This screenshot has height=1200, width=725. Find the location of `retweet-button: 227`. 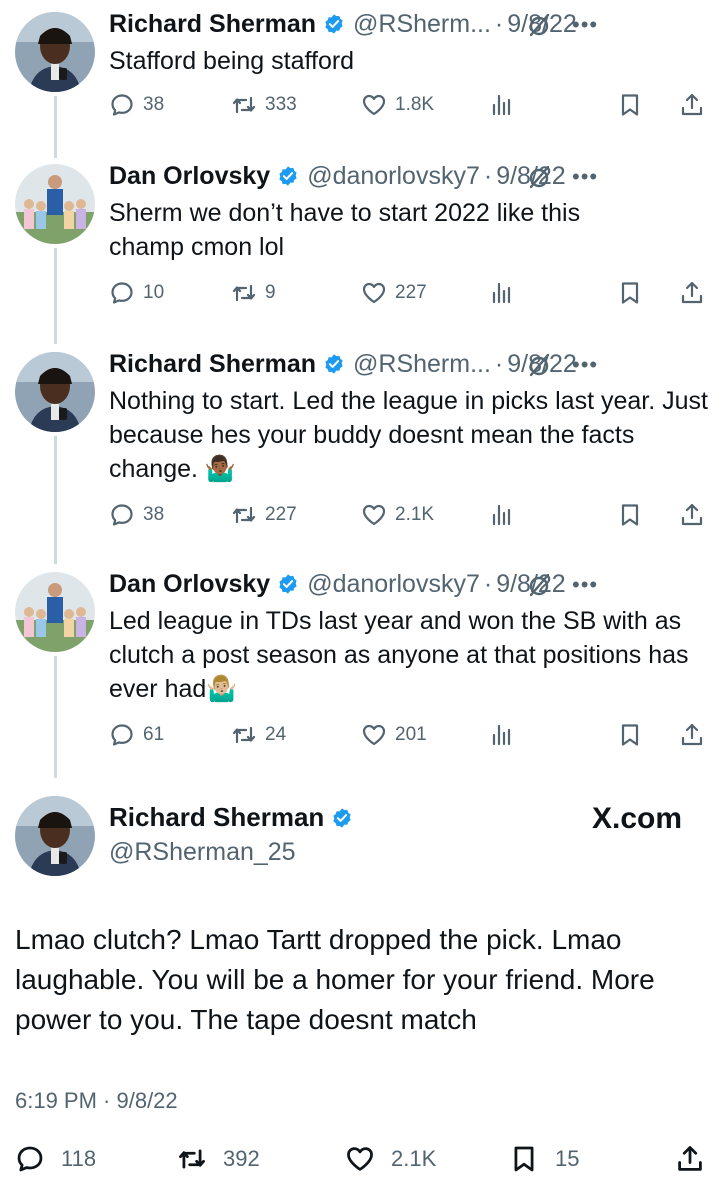

retweet-button: 227 is located at coordinates (264, 515).